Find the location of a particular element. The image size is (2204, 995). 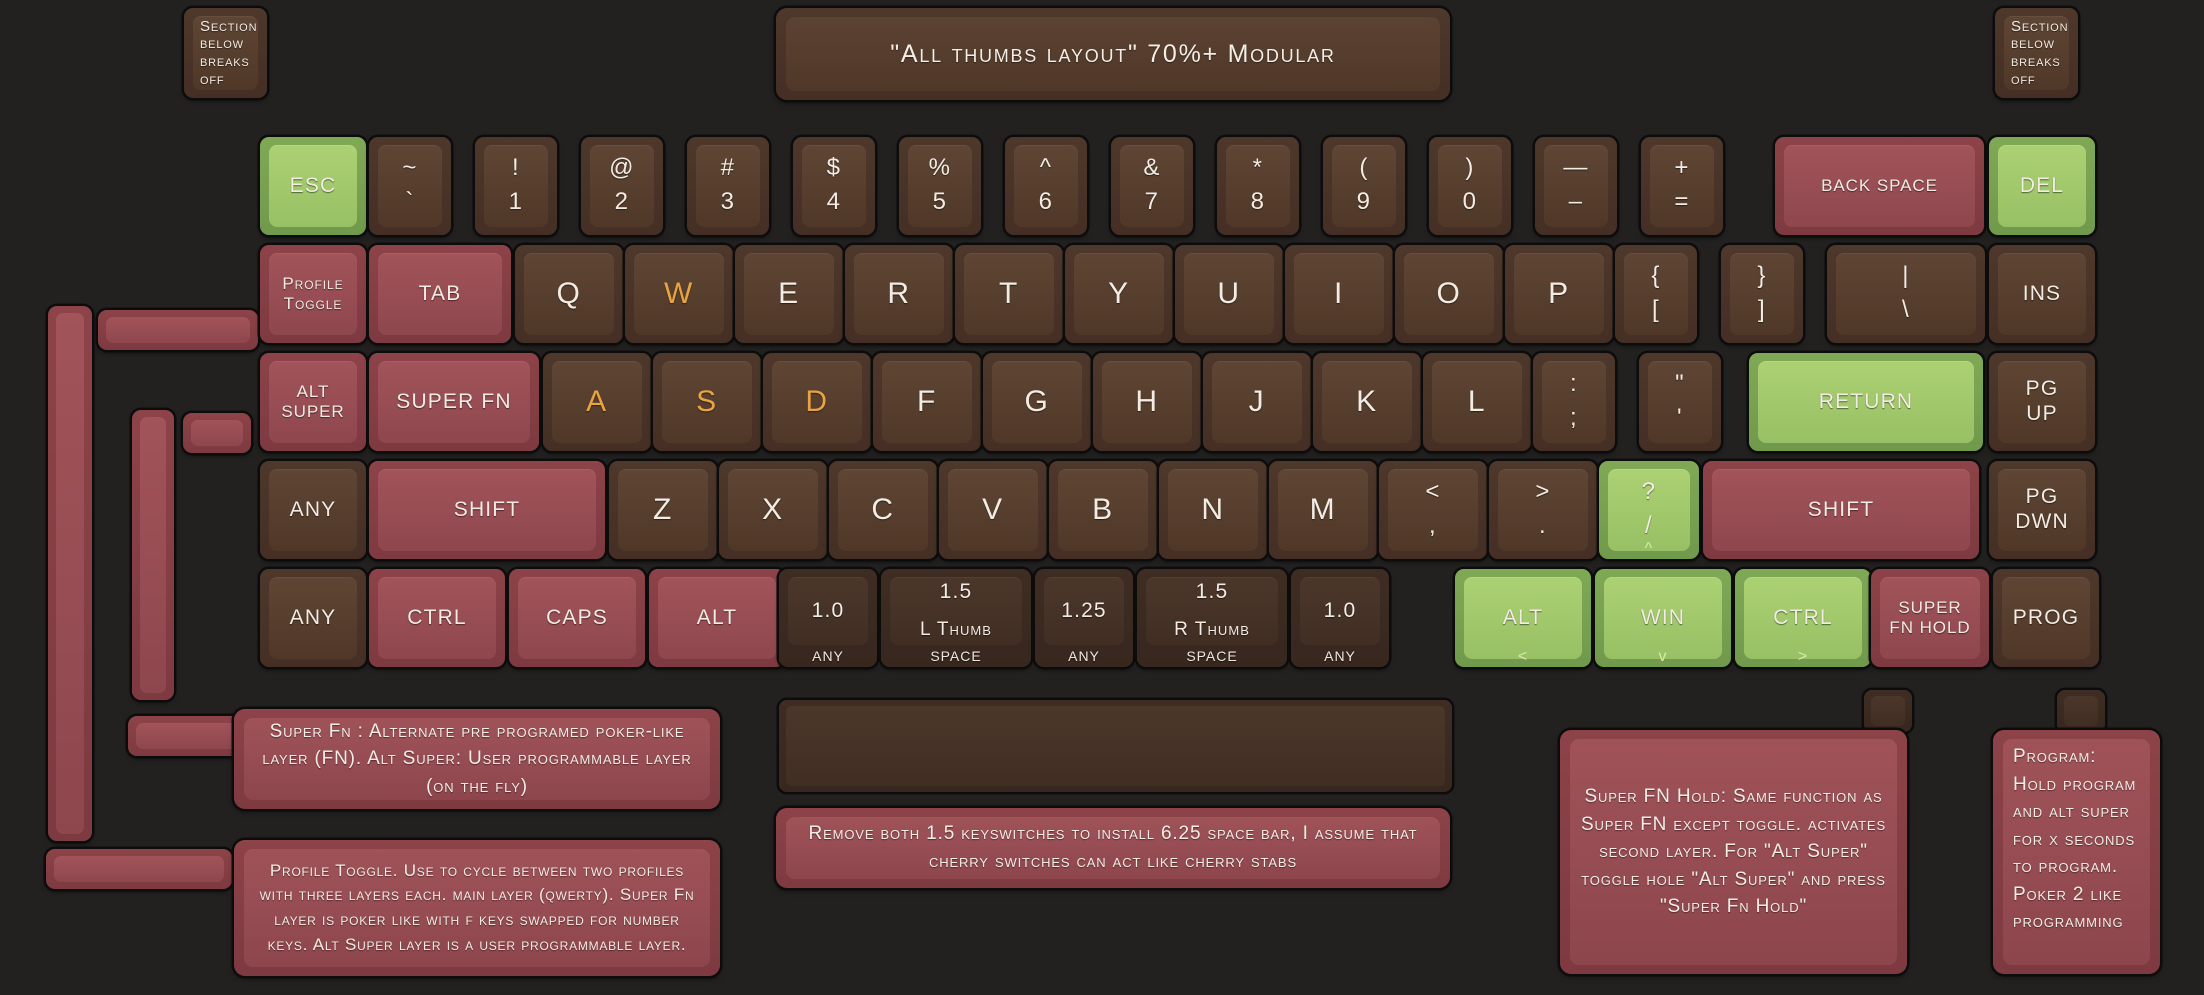

key-p: P is located at coordinates (1559, 294).